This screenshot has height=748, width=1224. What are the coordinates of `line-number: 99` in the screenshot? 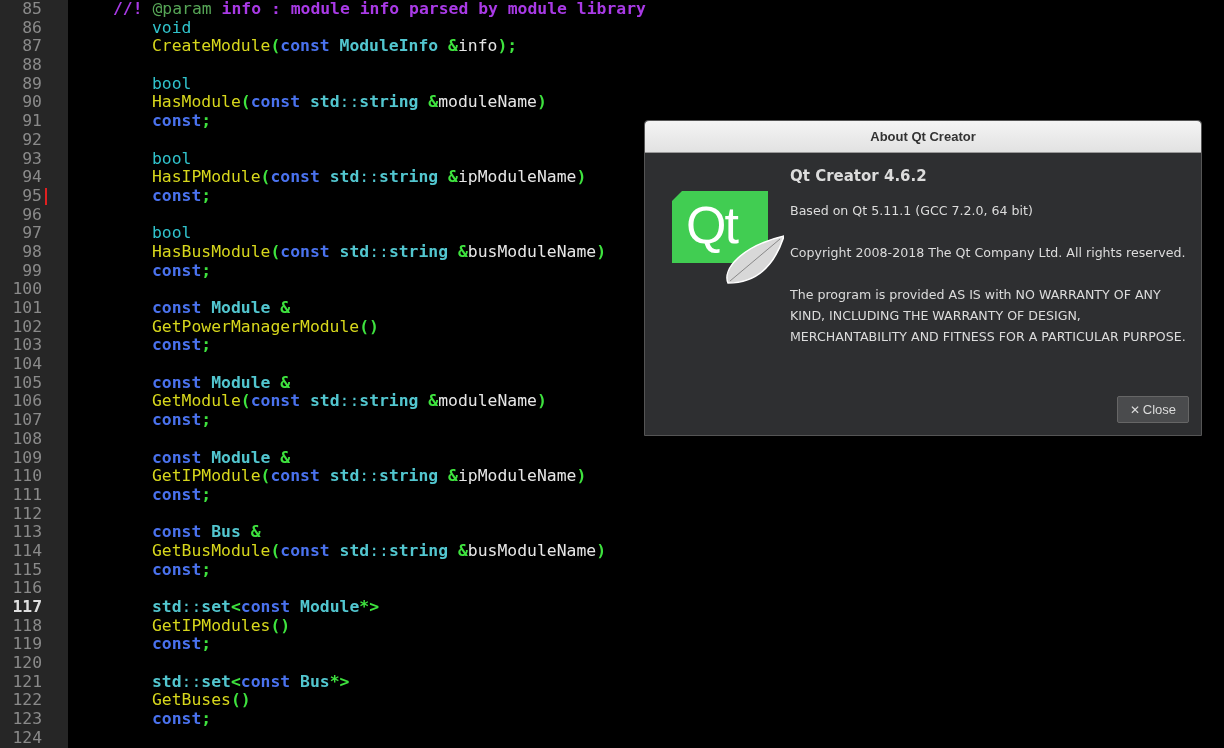 It's located at (32, 270).